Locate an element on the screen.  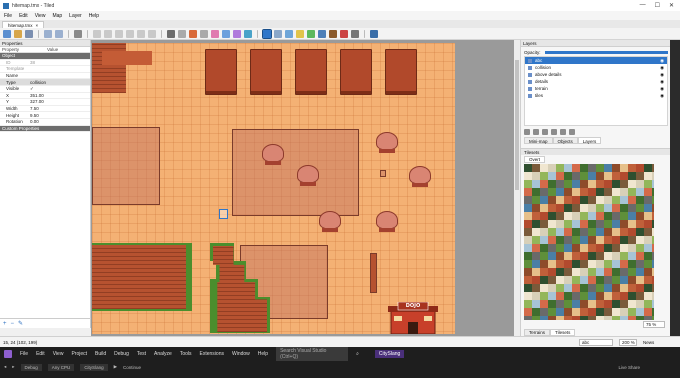
eye-icon: ◉ is located at coordinates (662, 89).